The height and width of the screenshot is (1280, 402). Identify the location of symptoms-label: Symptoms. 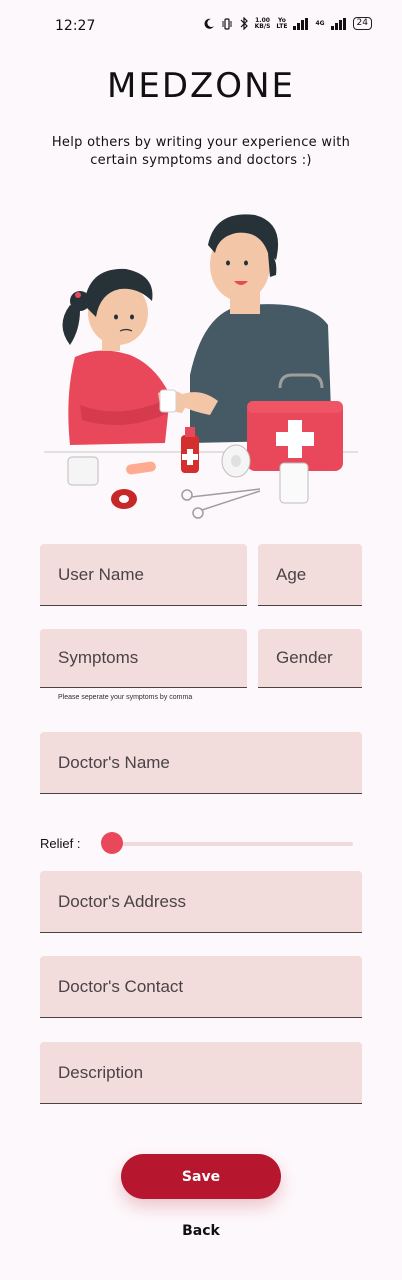
(98, 657).